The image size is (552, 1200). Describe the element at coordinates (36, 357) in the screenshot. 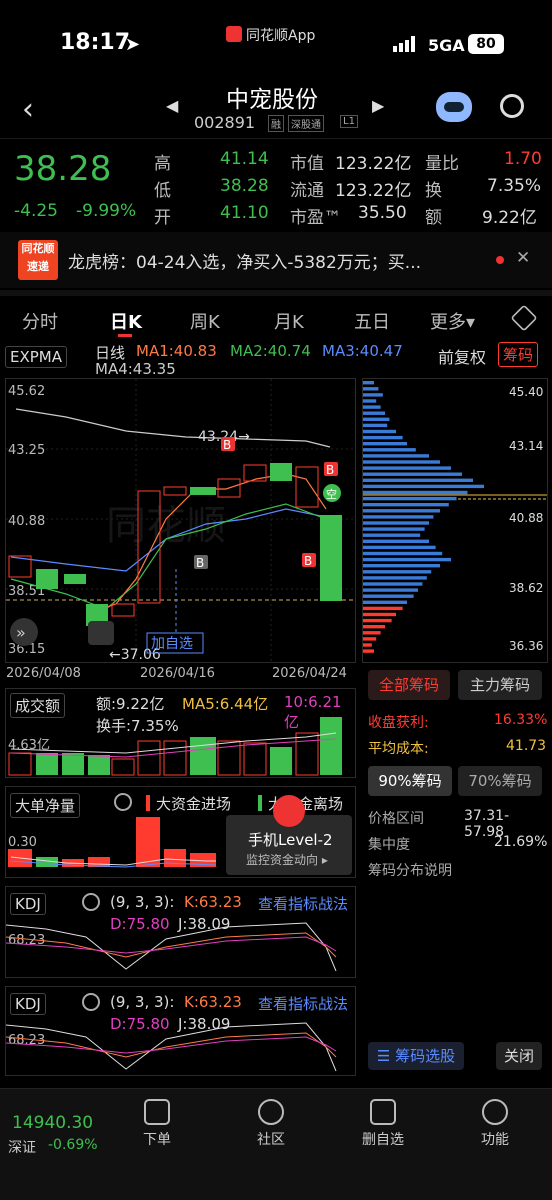

I see `indicator-select: EXPMA` at that location.